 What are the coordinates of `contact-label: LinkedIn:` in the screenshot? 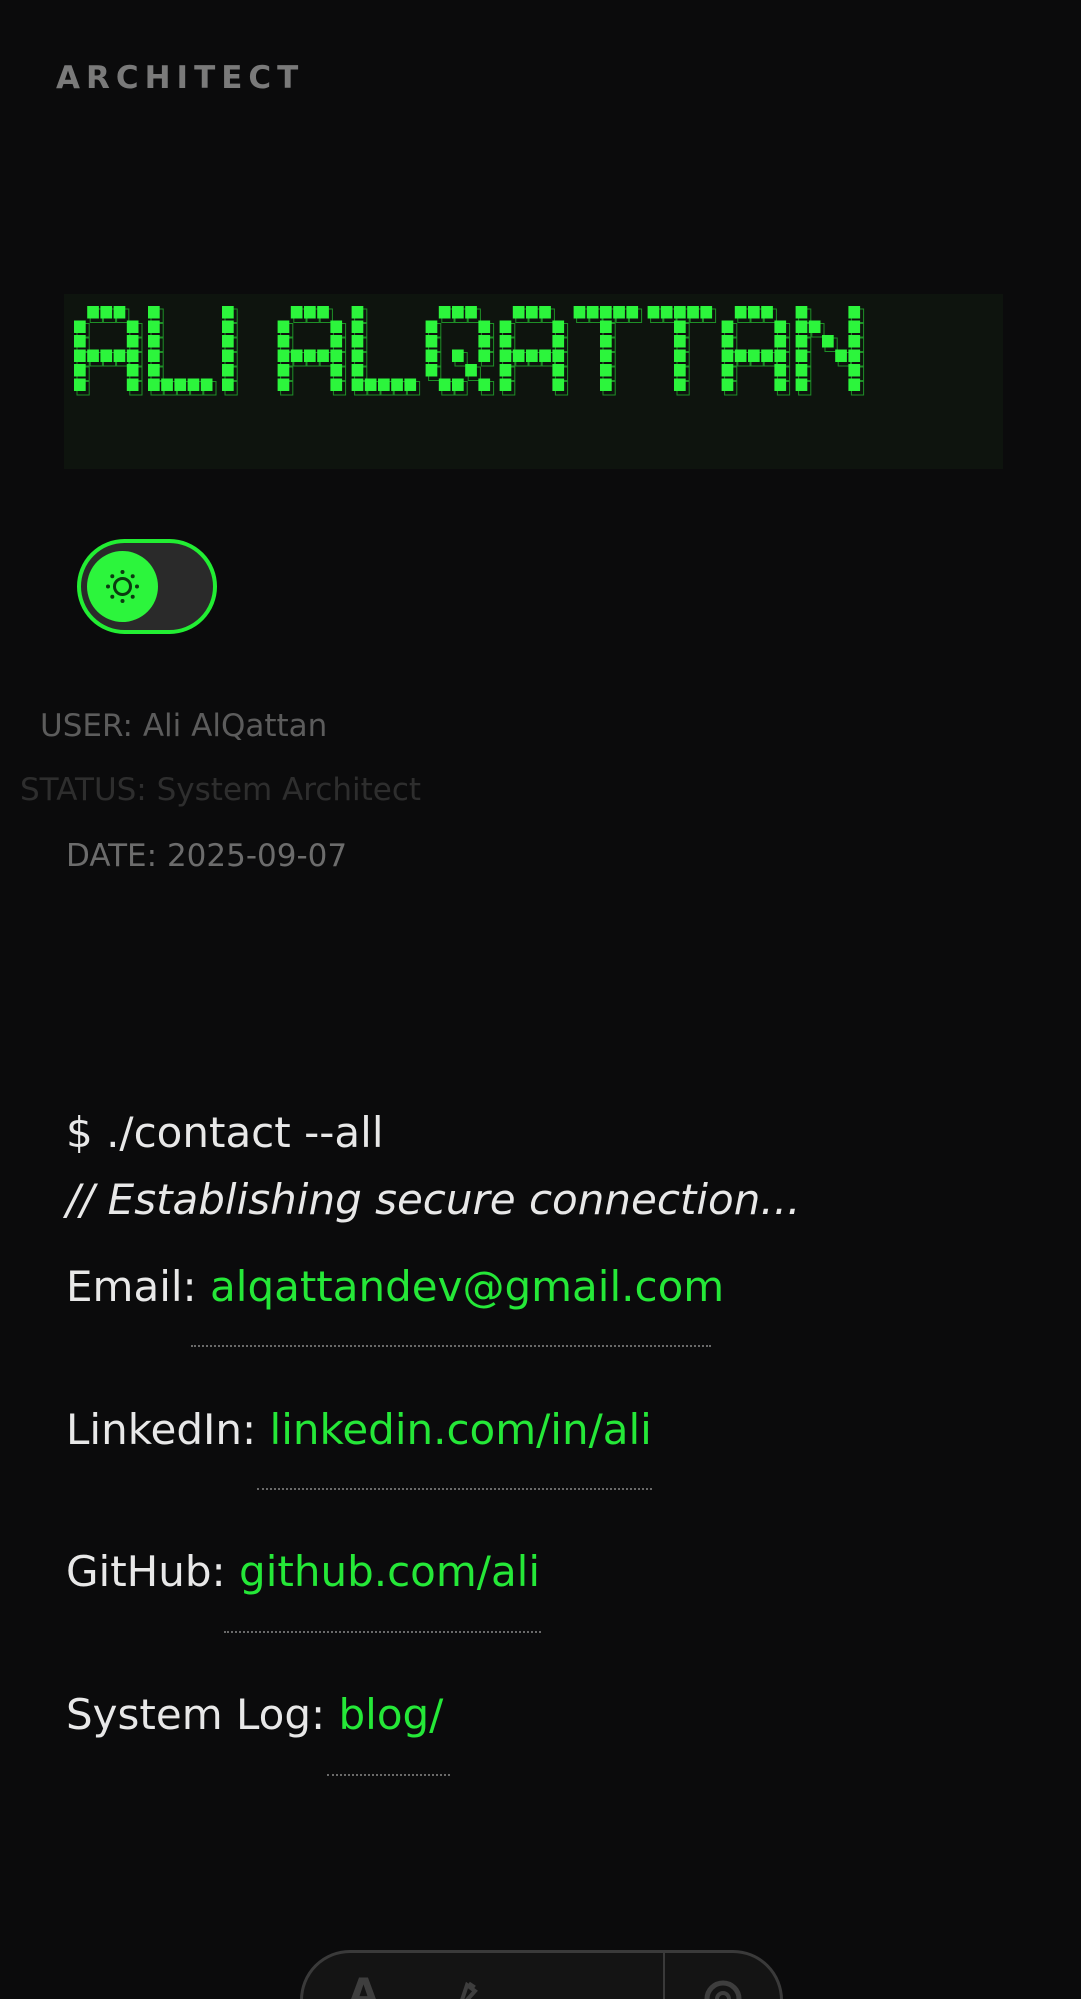 It's located at (168, 1429).